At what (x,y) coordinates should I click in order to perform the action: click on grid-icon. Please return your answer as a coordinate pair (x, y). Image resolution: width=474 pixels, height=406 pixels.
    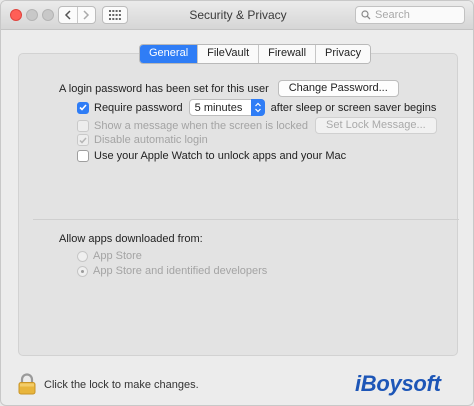
    Looking at the image, I should click on (115, 15).